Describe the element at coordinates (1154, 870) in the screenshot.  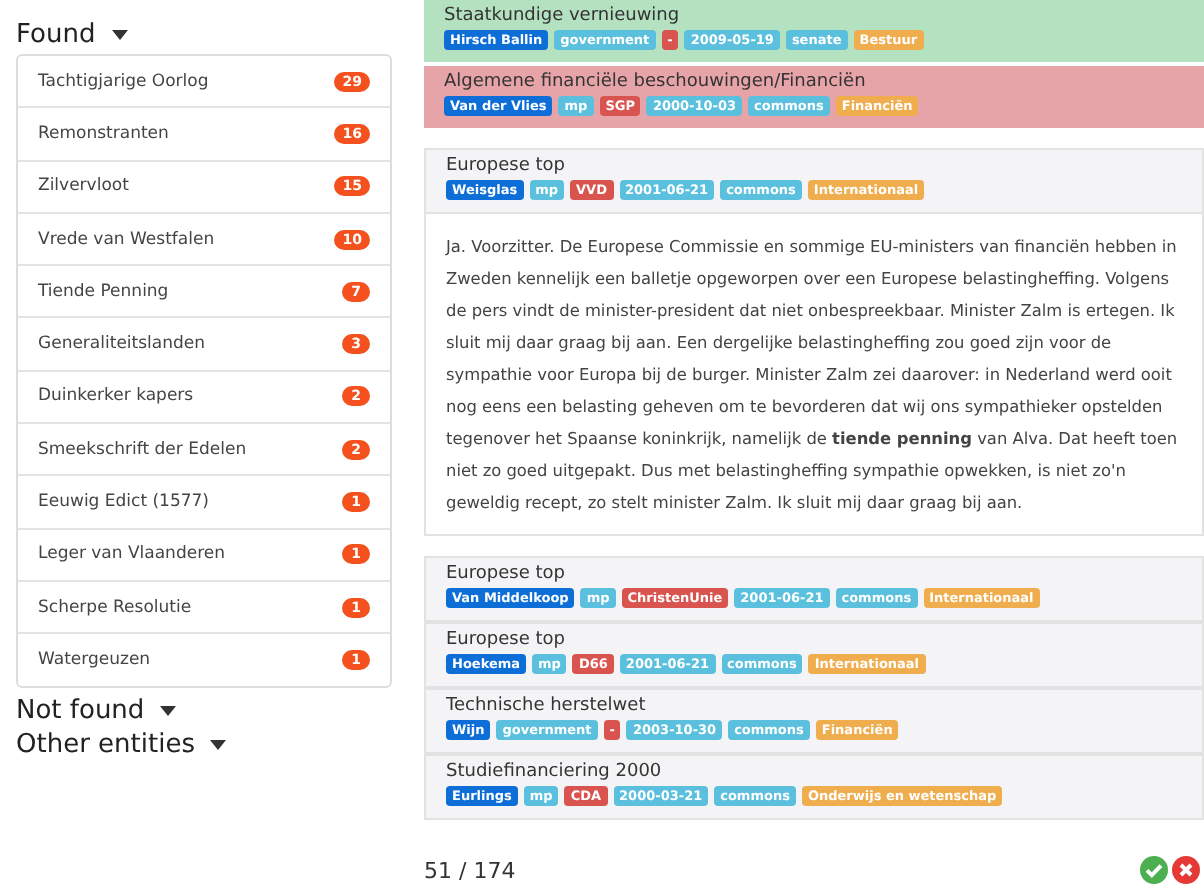
I see `check-icon` at that location.